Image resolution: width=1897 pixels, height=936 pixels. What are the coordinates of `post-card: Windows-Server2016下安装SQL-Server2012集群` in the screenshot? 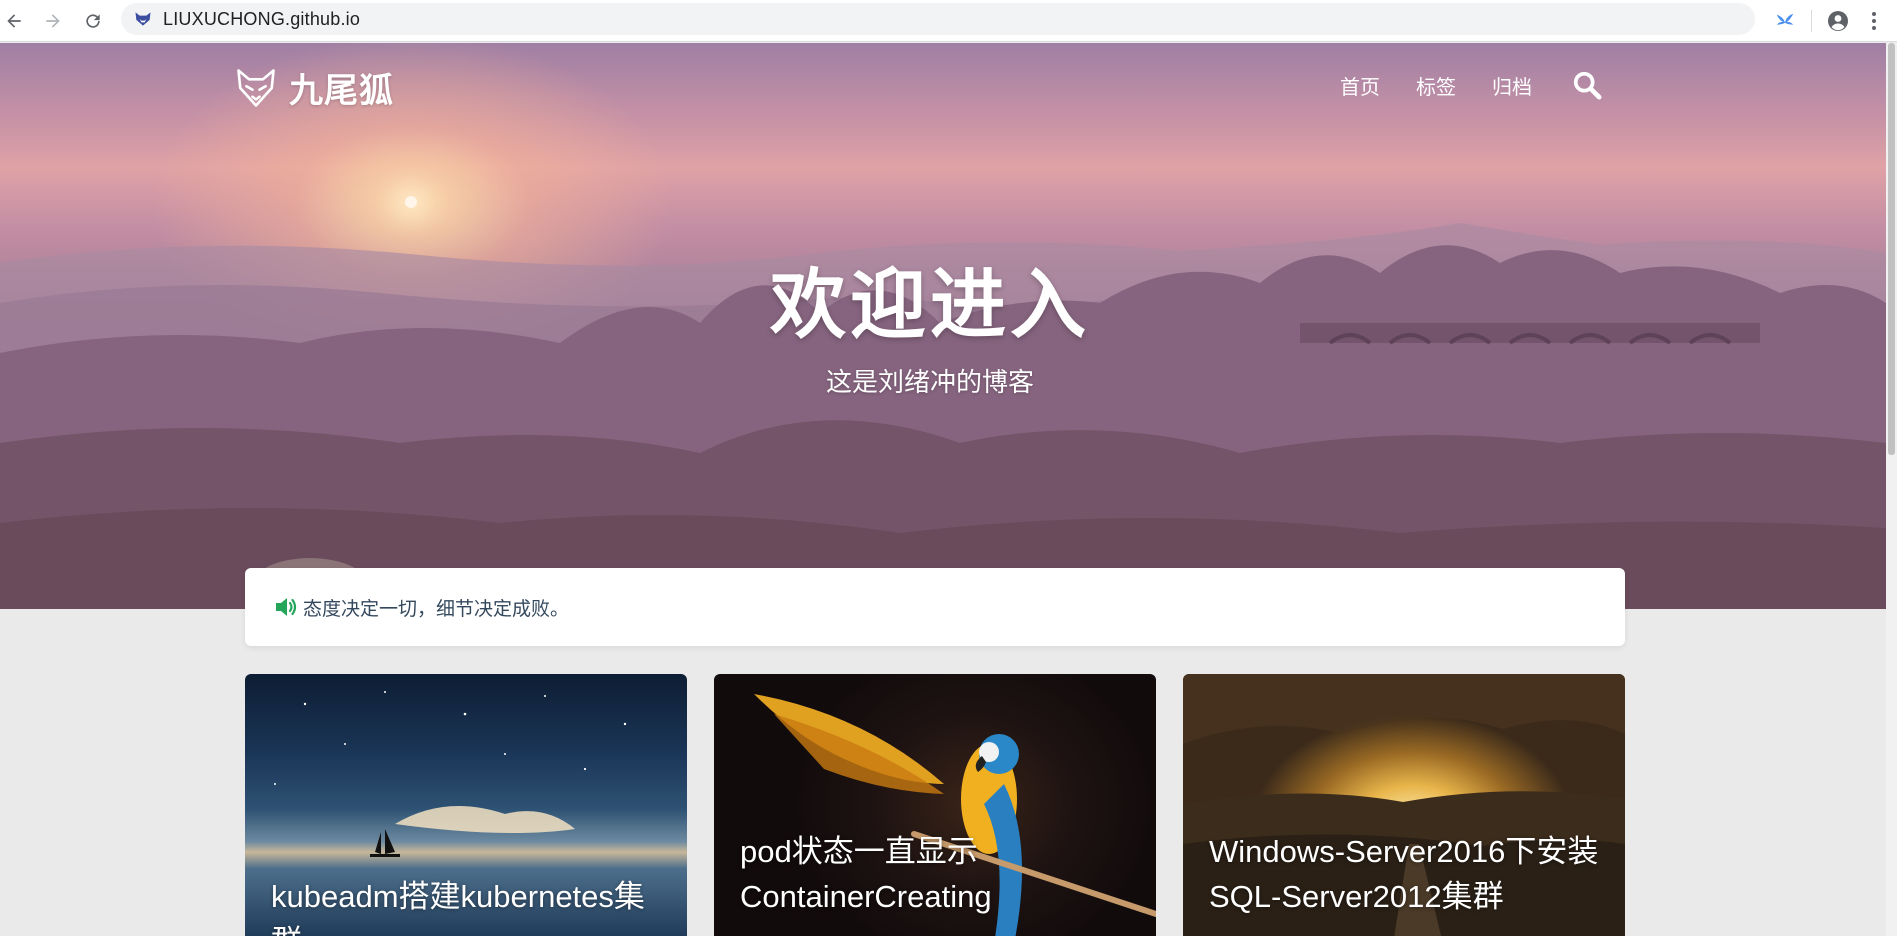 It's located at (1404, 805).